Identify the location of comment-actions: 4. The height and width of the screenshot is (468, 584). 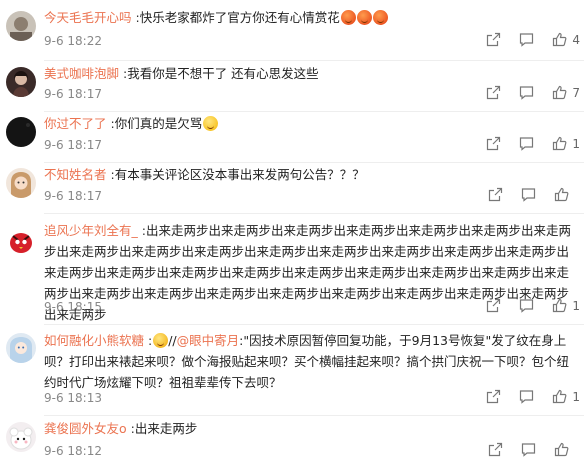
(524, 39).